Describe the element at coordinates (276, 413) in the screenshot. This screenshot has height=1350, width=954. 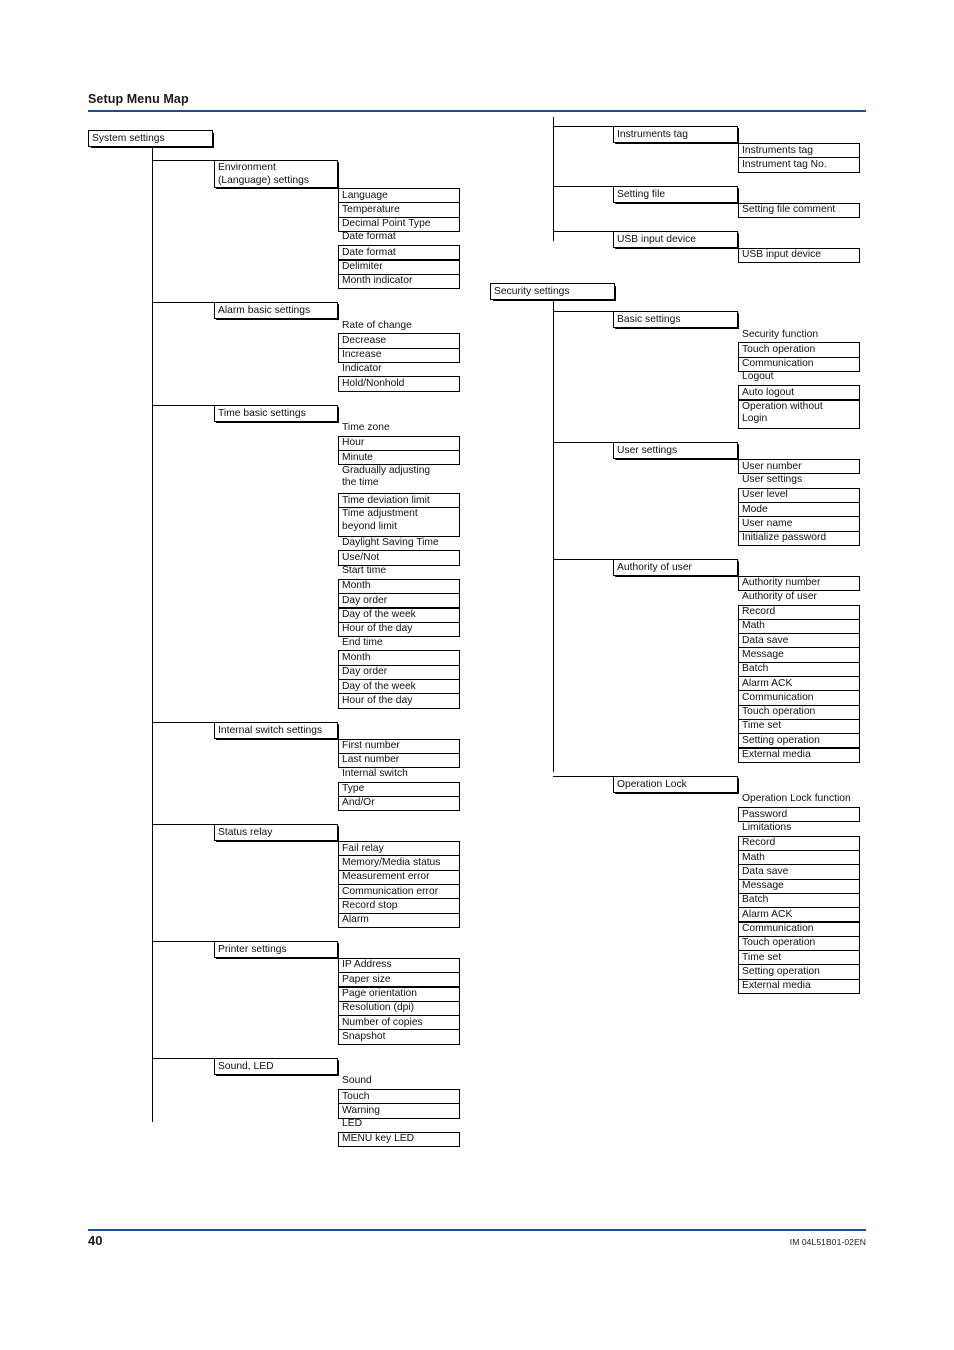
I see `system-settings-group-time-basic-settings: Time basic settings` at that location.